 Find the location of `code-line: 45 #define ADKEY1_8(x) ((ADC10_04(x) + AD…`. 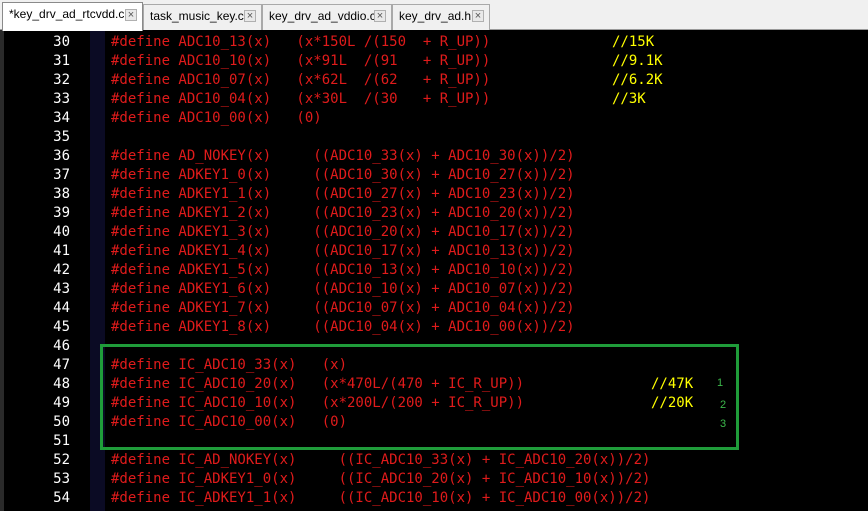

code-line: 45 #define ADKEY1_8(x) ((ADC10_04(x) + AD… is located at coordinates (434, 327).